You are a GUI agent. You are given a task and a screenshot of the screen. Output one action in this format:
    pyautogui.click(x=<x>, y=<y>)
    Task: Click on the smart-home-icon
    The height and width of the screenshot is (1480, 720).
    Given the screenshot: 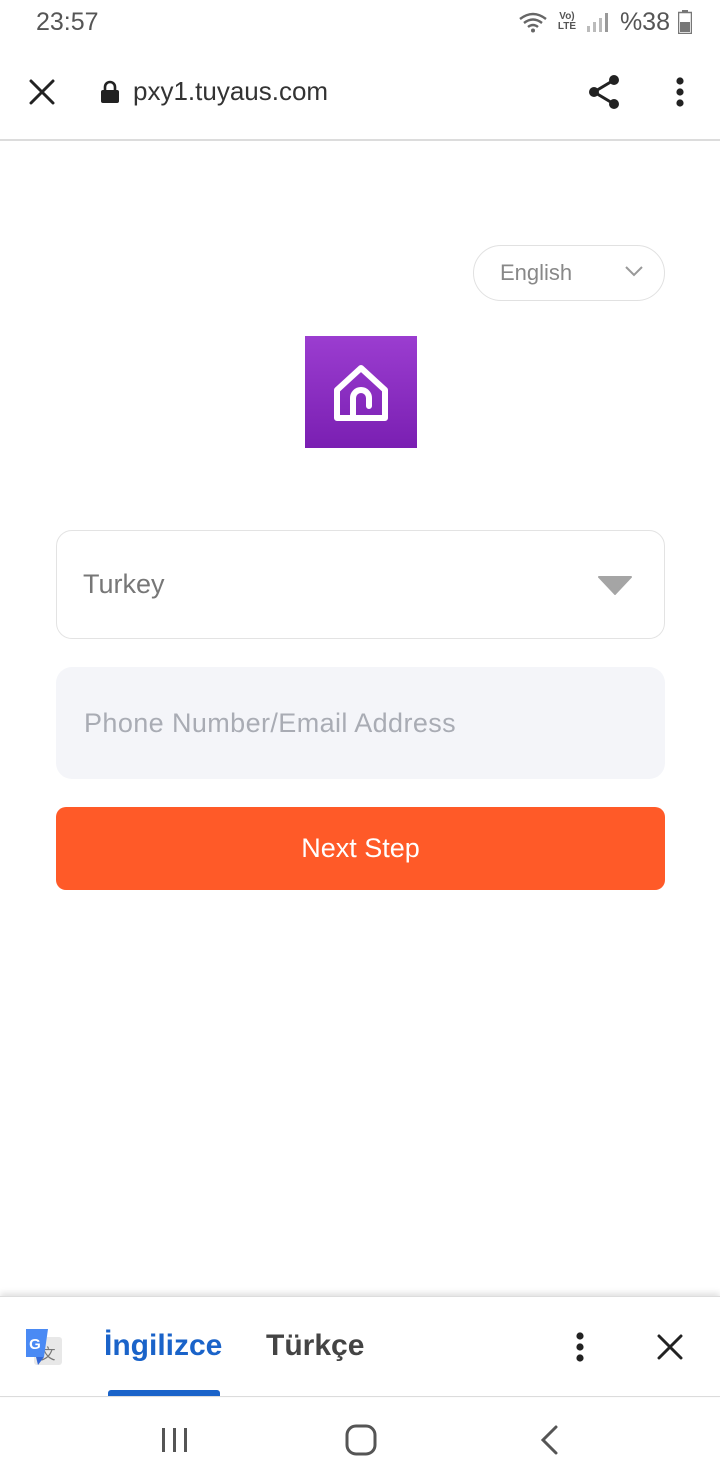 What is the action you would take?
    pyautogui.click(x=361, y=393)
    